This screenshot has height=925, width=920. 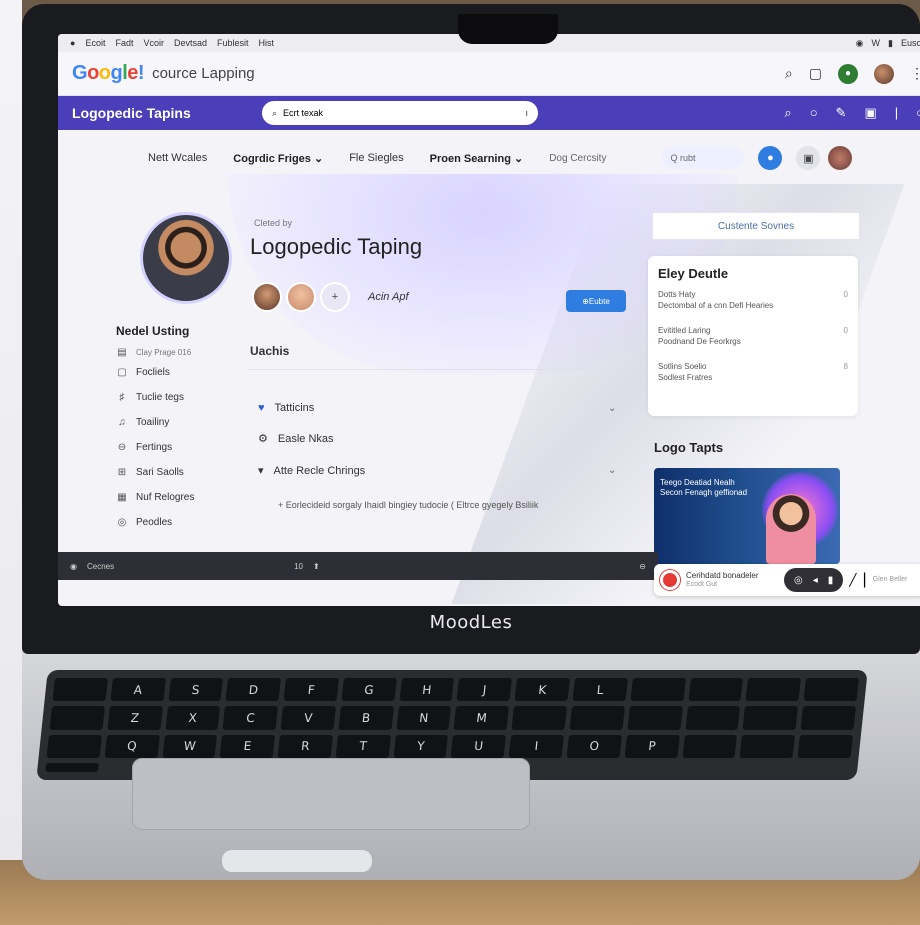 What do you see at coordinates (860, 43) in the screenshot?
I see `wifi-icon: ◉` at bounding box center [860, 43].